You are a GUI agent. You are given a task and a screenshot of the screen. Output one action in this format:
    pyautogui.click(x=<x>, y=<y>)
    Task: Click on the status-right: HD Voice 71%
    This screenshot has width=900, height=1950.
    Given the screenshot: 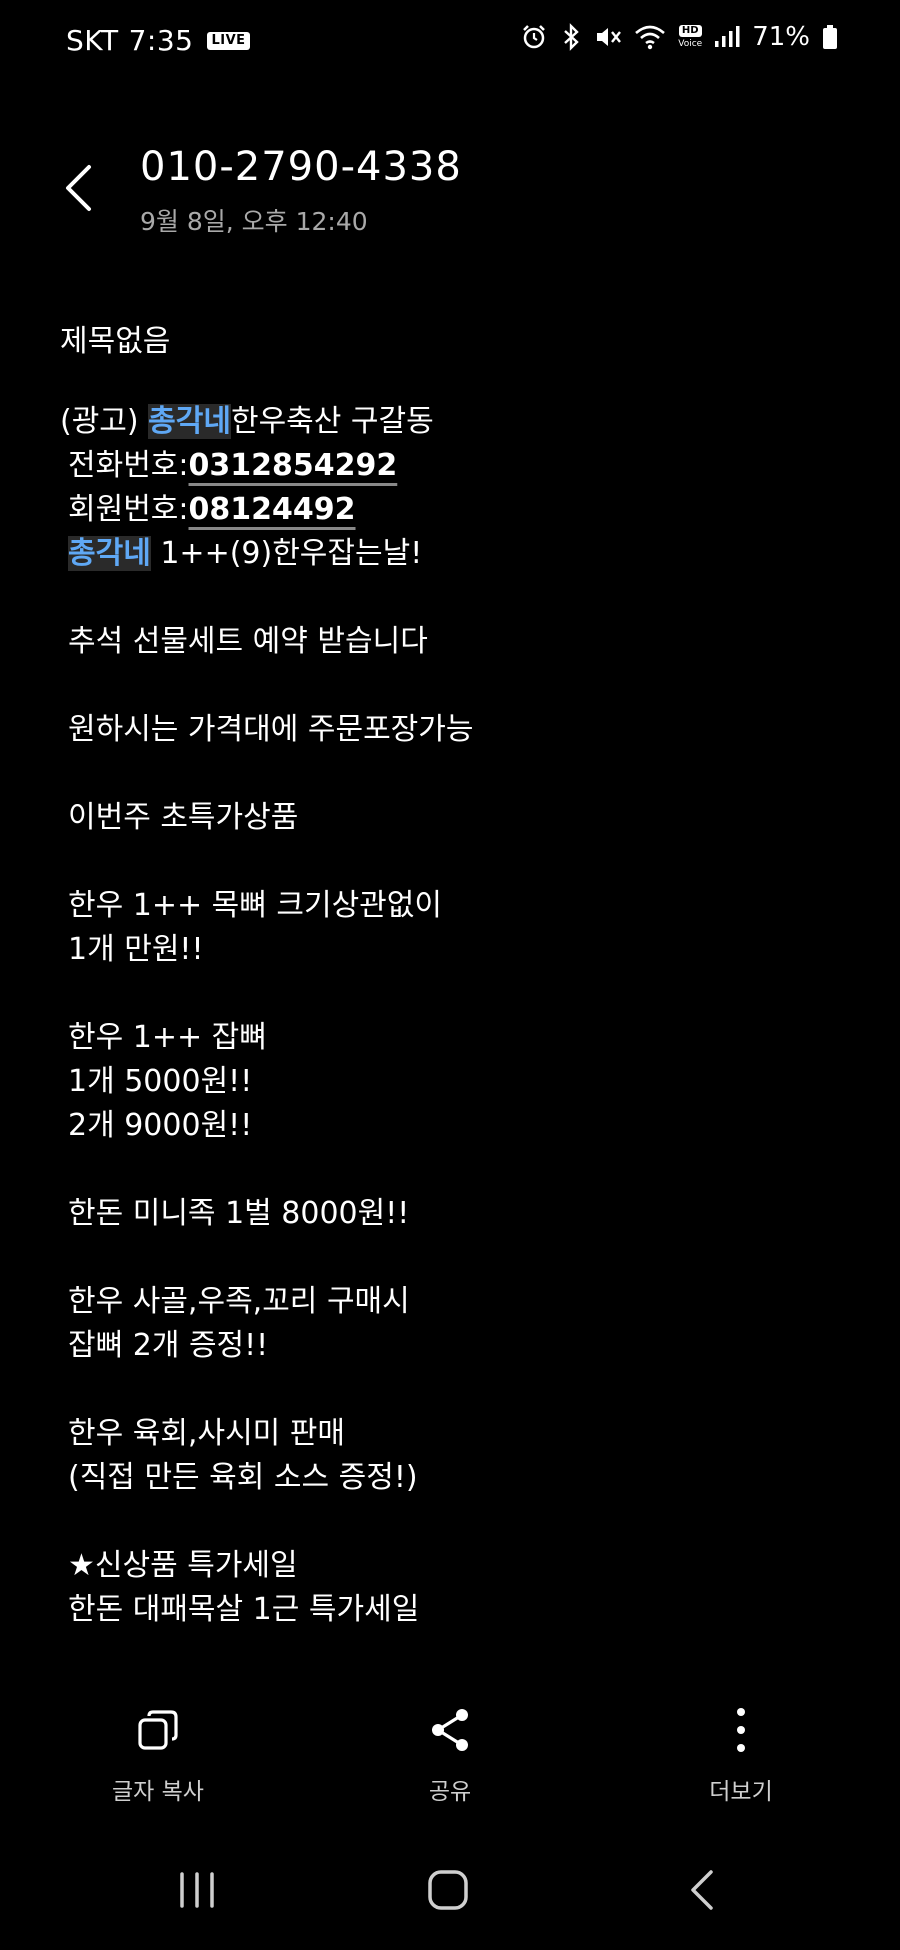 What is the action you would take?
    pyautogui.click(x=679, y=37)
    